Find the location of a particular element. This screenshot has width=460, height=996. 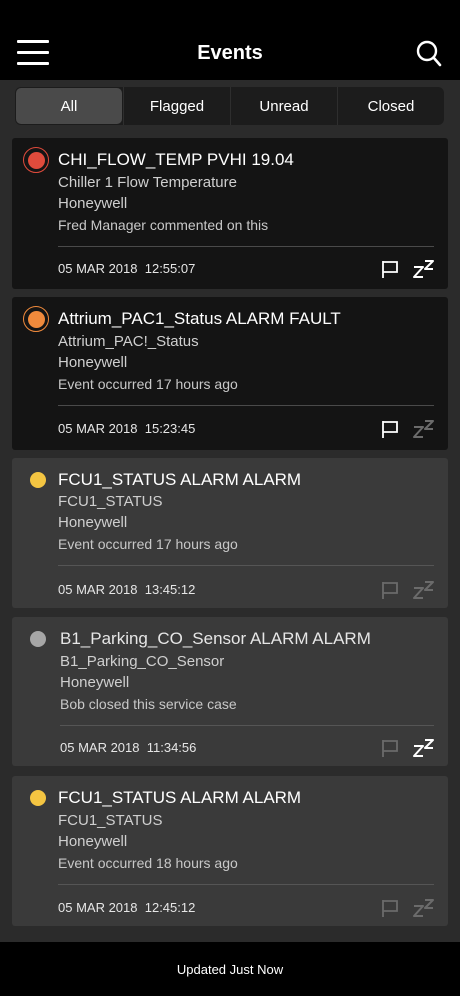

event-note: Bob closed this service case is located at coordinates (148, 704).